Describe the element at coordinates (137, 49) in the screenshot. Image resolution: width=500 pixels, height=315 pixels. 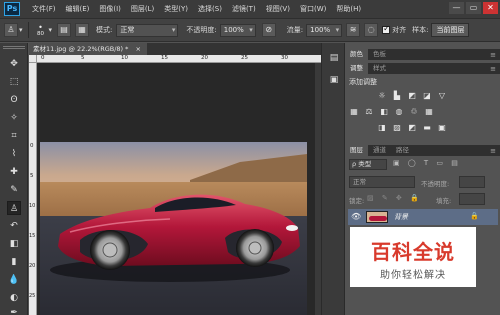
I see `tab-close-icon: ×` at that location.